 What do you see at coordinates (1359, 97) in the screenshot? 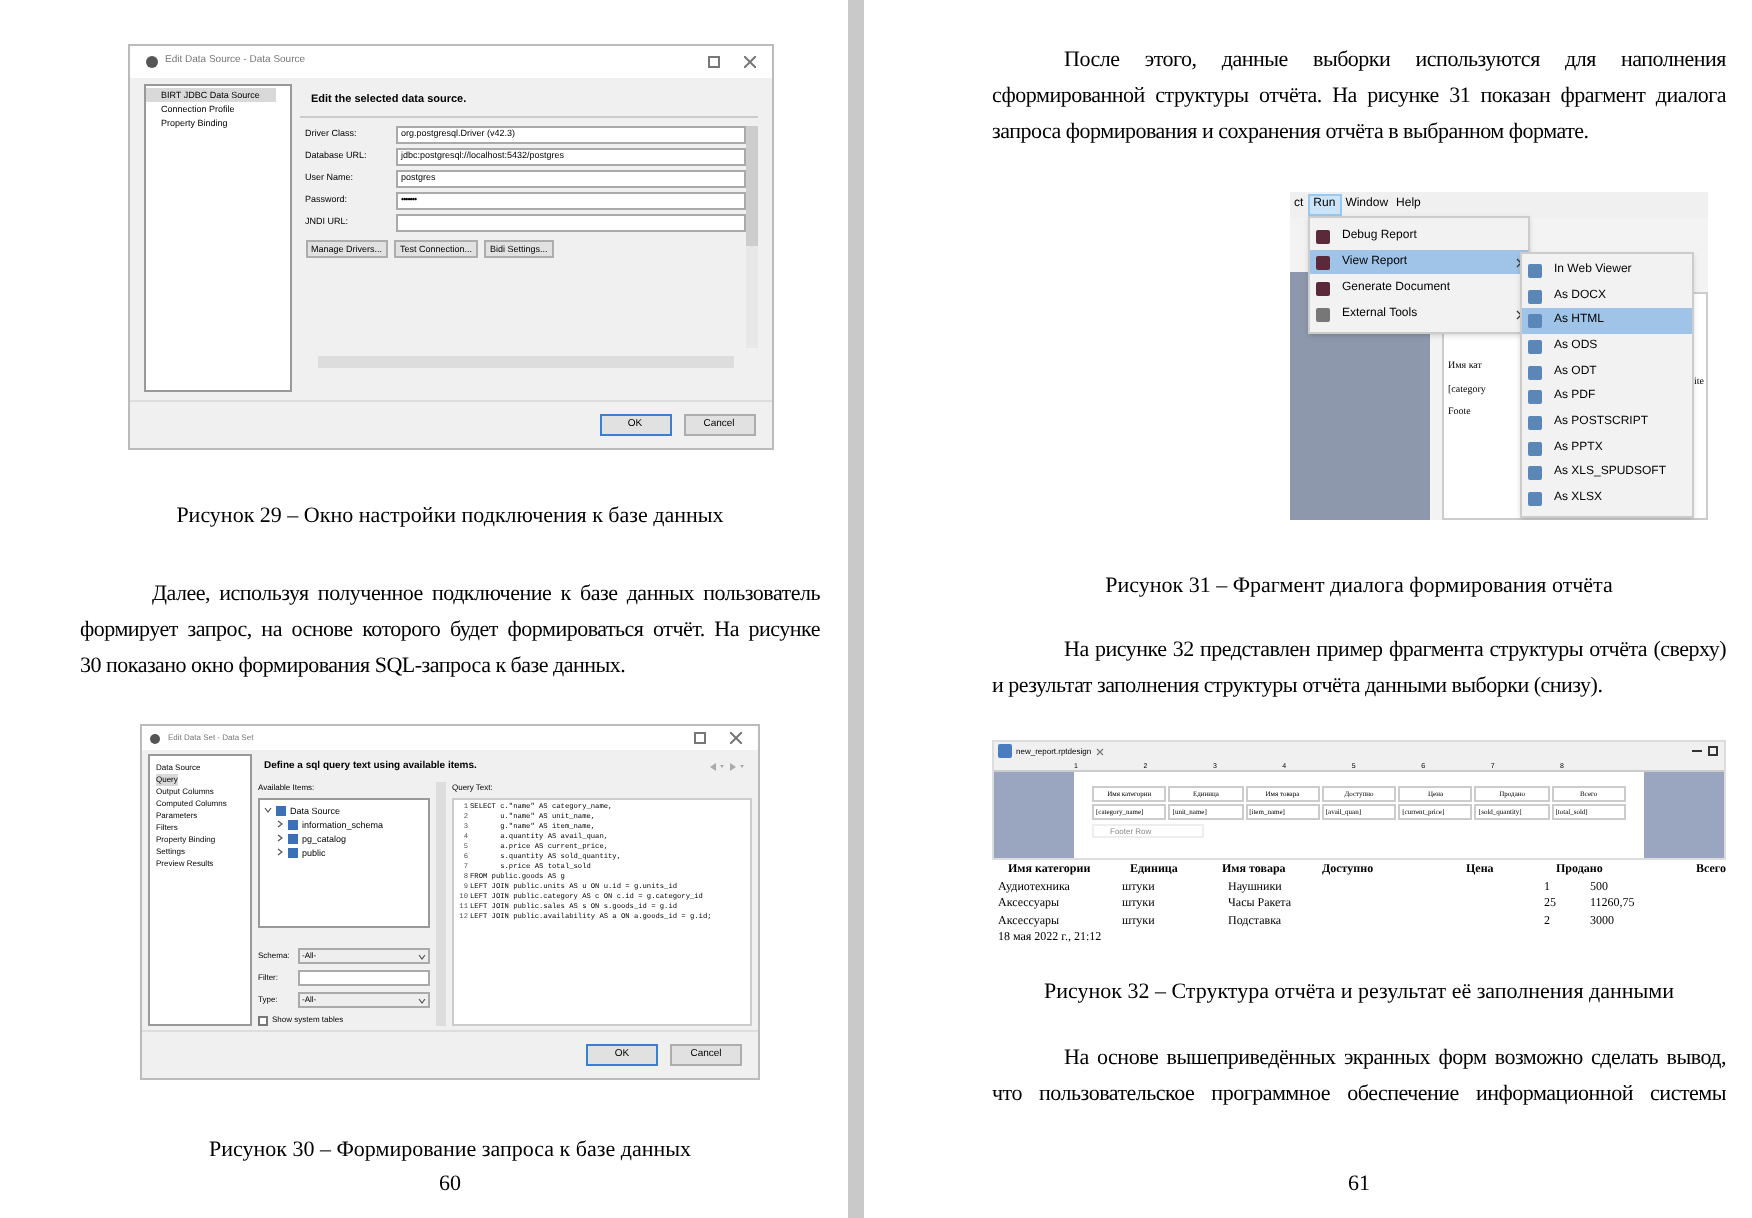
I see `paragraph: После этого, данные выборки используются для наполнения сформированной структуры отчёта. На рисунке 31 показан фрагмент диалога запроса формирования и сохранения отчёта в выбранном формате.` at bounding box center [1359, 97].